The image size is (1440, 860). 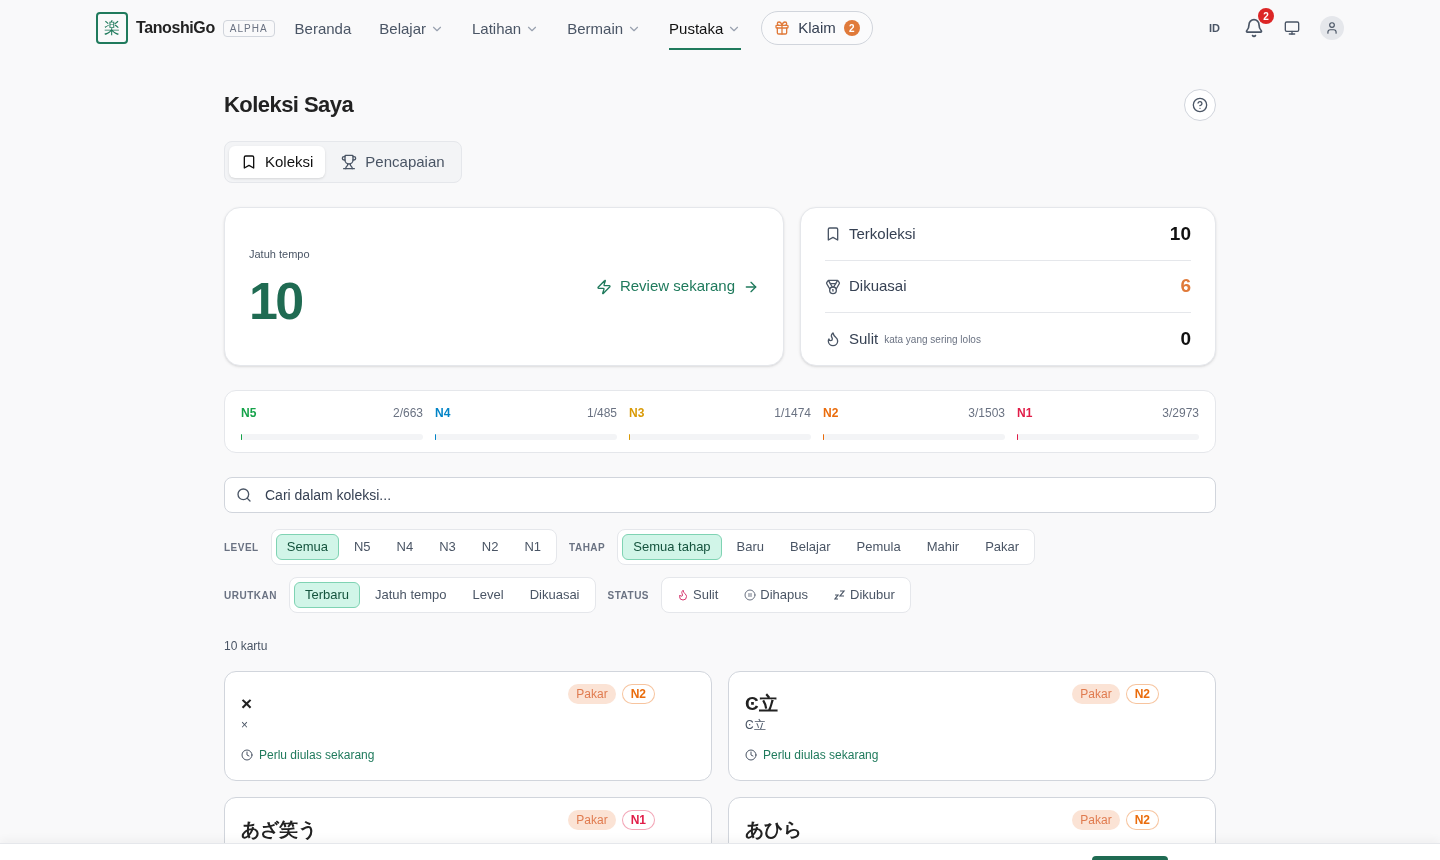 What do you see at coordinates (878, 286) in the screenshot?
I see `stat-label: Dikuasai` at bounding box center [878, 286].